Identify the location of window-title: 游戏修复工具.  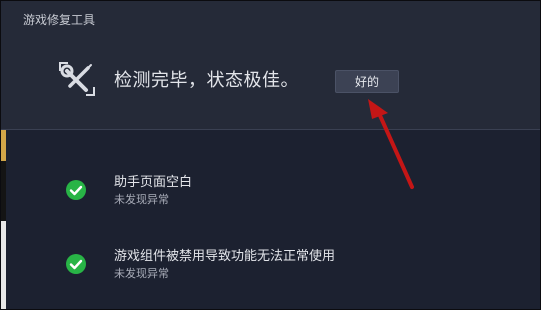
(59, 20).